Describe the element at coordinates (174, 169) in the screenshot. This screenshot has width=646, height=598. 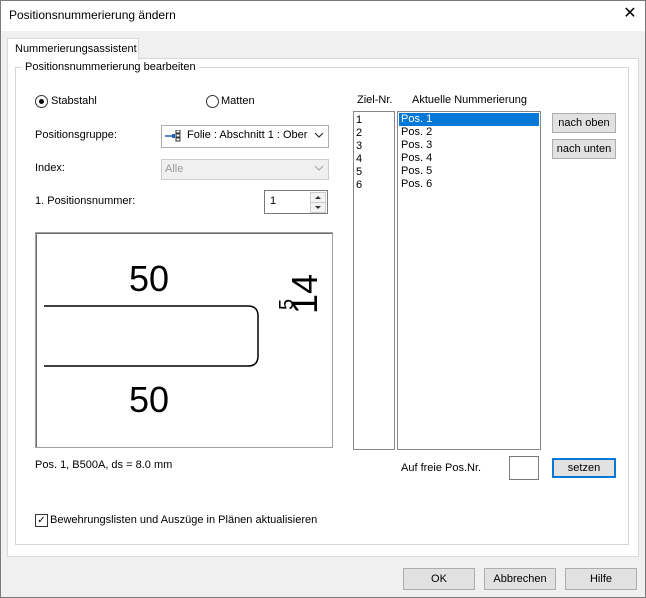
I see `index-value: Alle` at that location.